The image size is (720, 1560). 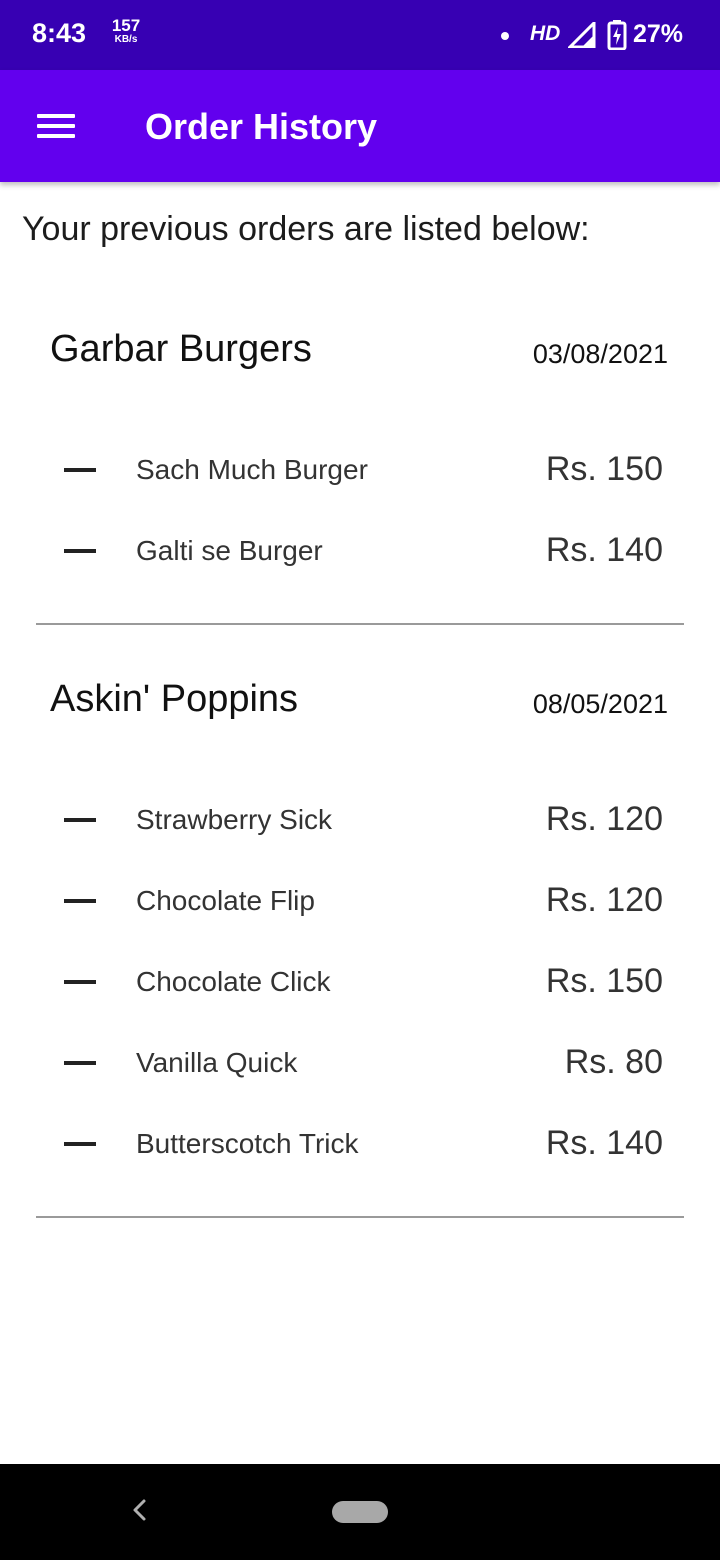 I want to click on order-item: Chocolate Click Rs. 150, so click(x=360, y=987).